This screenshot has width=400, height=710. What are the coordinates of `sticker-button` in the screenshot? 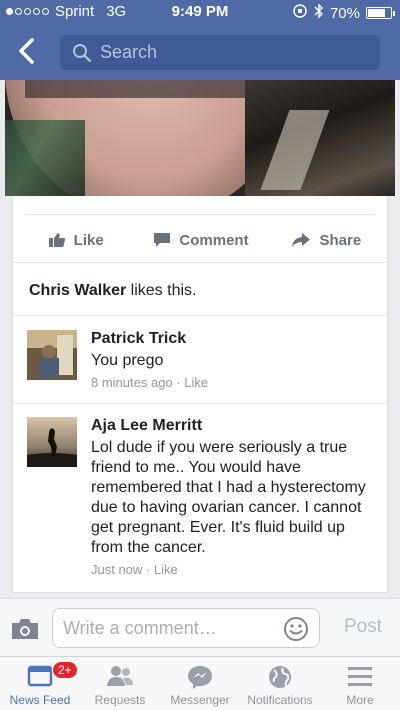 It's located at (296, 629).